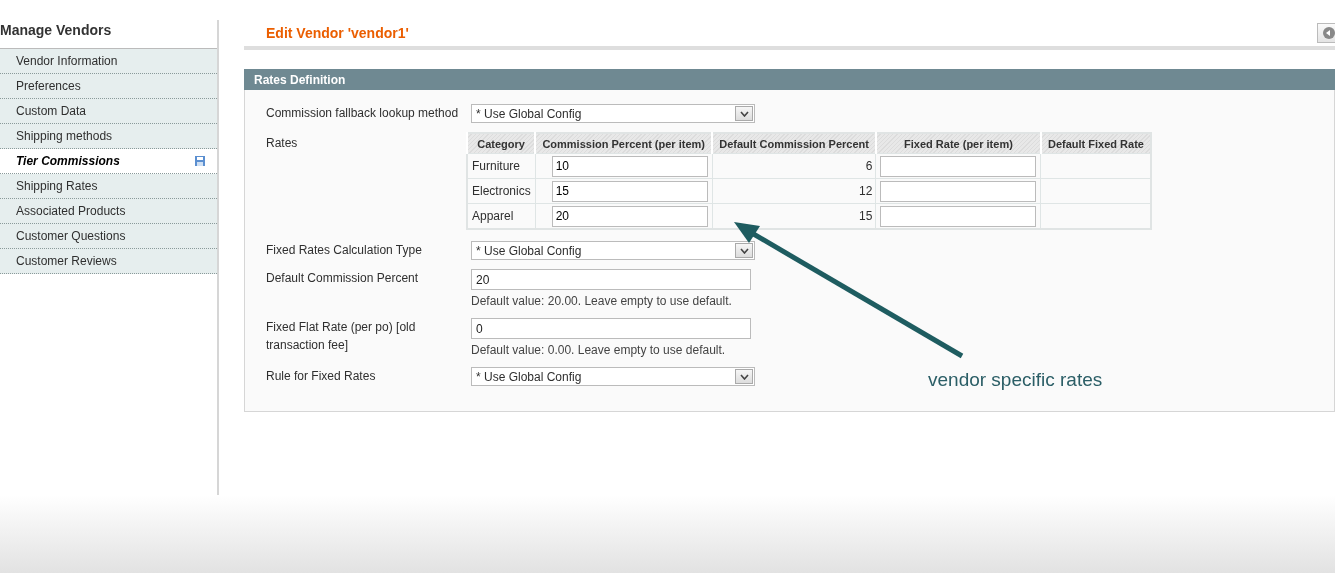 The height and width of the screenshot is (573, 1335). What do you see at coordinates (599, 350) in the screenshot?
I see `field-hint: Default value: 0.00. Leave empty to use default.` at bounding box center [599, 350].